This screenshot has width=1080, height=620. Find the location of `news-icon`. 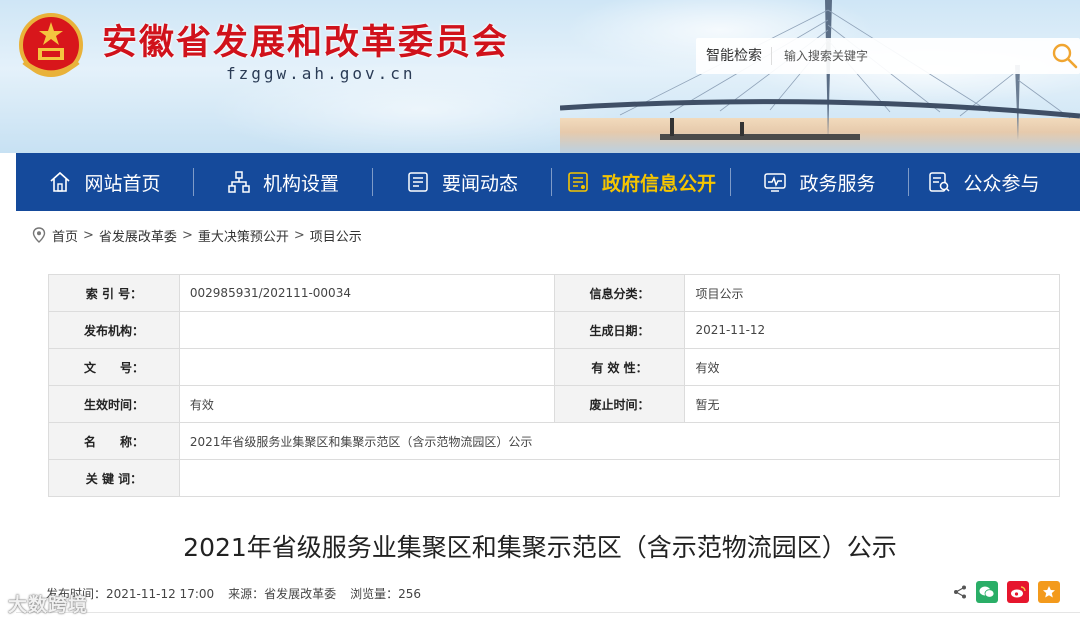

news-icon is located at coordinates (418, 182).